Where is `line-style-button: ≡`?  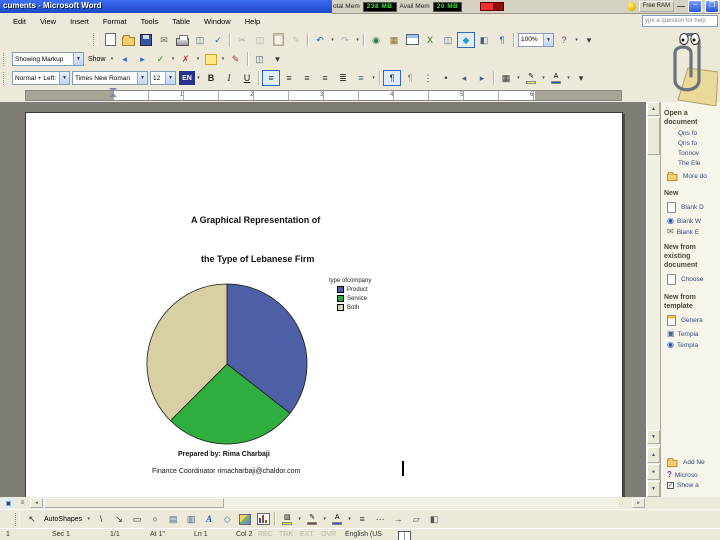
line-style-button: ≡ is located at coordinates (362, 519).